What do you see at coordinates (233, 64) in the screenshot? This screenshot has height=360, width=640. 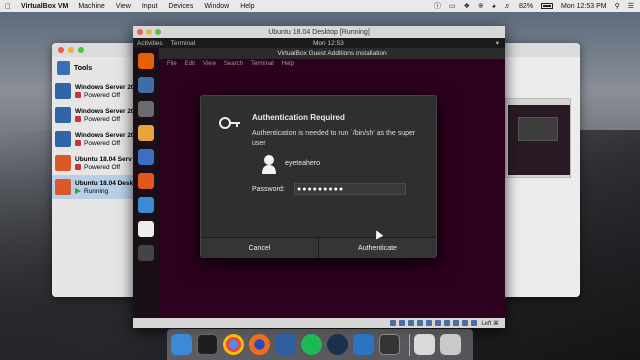 I see `terminal-menu-search: Search` at bounding box center [233, 64].